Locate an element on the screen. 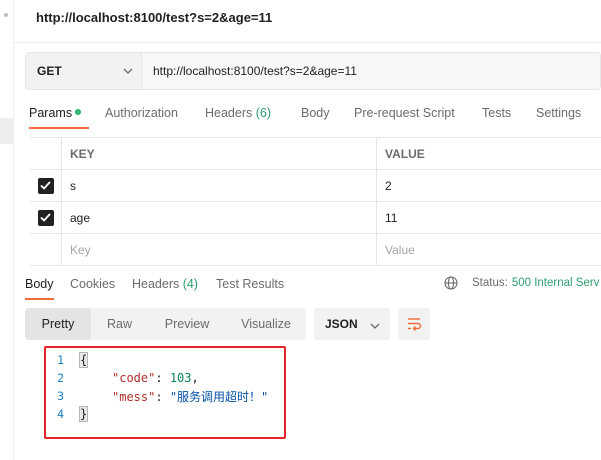  param-key-cell: age is located at coordinates (219, 217).